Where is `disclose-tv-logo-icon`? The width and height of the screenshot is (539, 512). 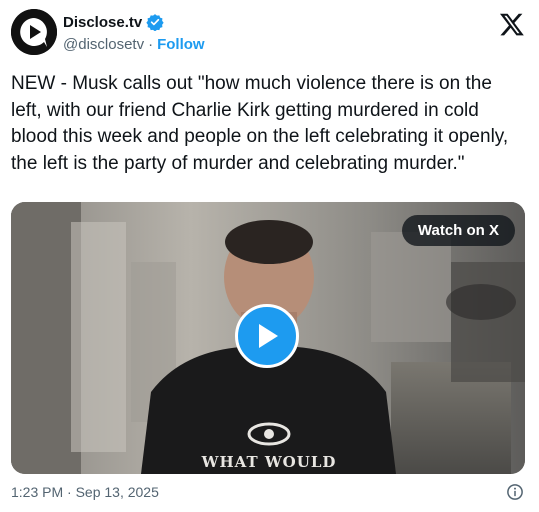 disclose-tv-logo-icon is located at coordinates (34, 32).